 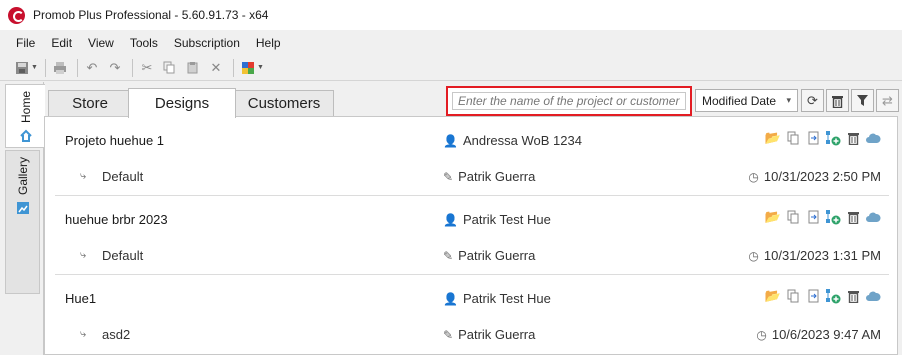 I want to click on project-name: Projeto huehue 1, so click(x=114, y=140).